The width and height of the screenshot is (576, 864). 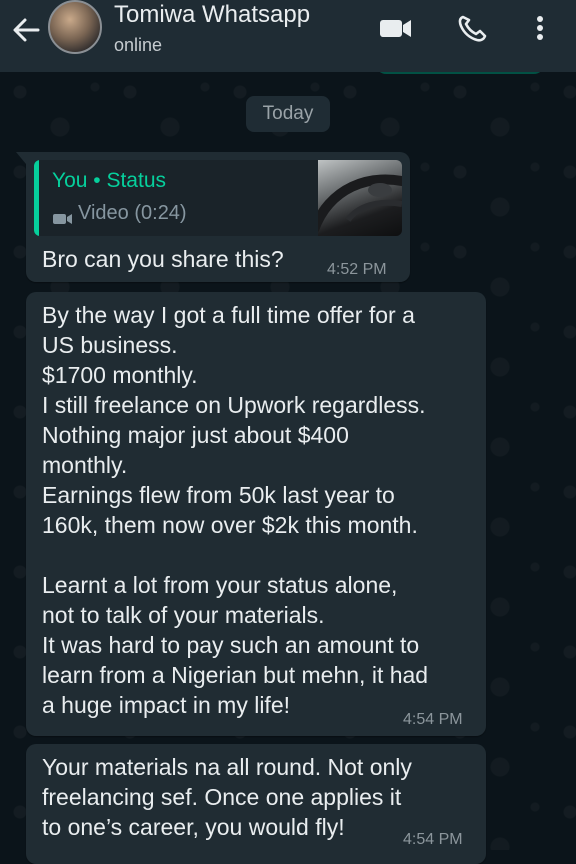 I want to click on more-vert-icon, so click(x=540, y=28).